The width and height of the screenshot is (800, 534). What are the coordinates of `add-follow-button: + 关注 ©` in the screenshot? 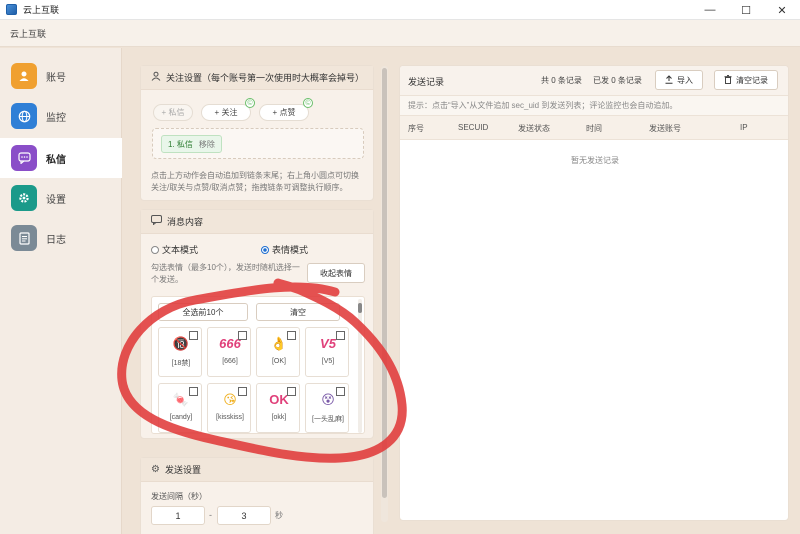 It's located at (228, 109).